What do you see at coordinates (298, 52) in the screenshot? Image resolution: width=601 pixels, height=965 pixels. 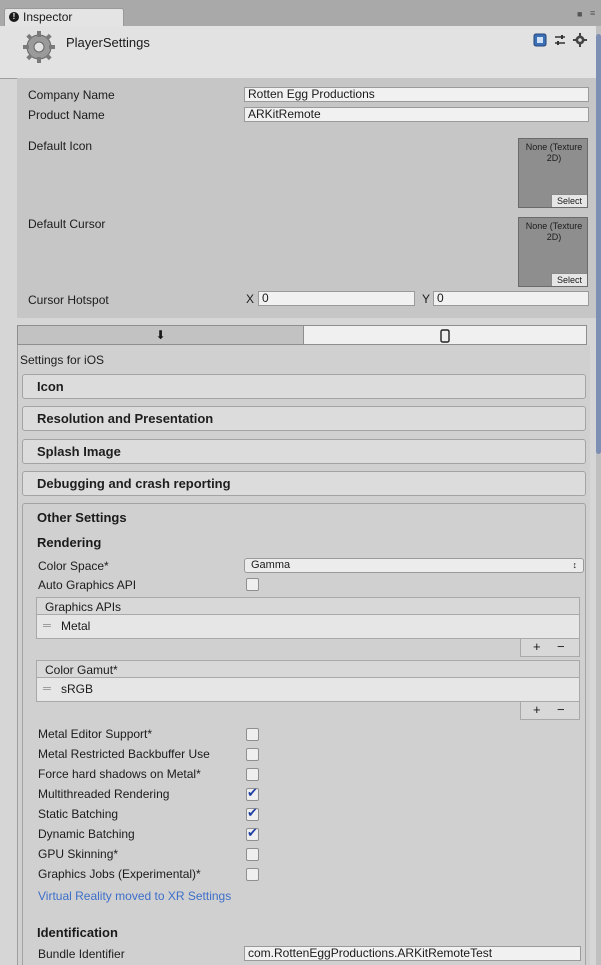 I see `inspector-header` at bounding box center [298, 52].